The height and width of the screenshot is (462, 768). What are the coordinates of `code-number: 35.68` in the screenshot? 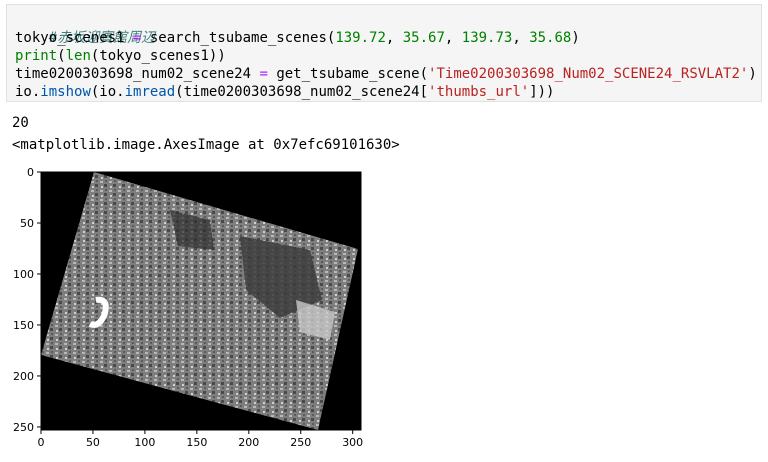 It's located at (550, 38).